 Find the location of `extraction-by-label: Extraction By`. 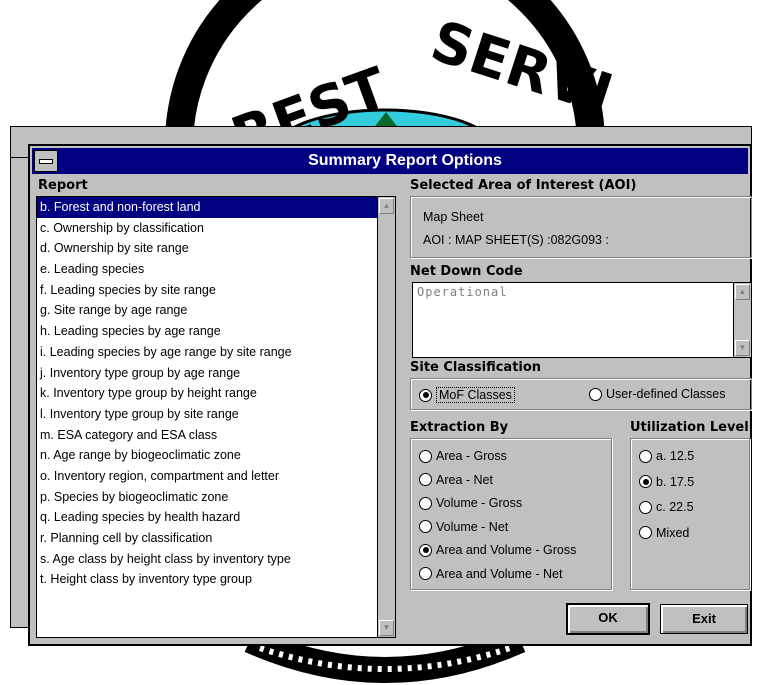

extraction-by-label: Extraction By is located at coordinates (459, 427).